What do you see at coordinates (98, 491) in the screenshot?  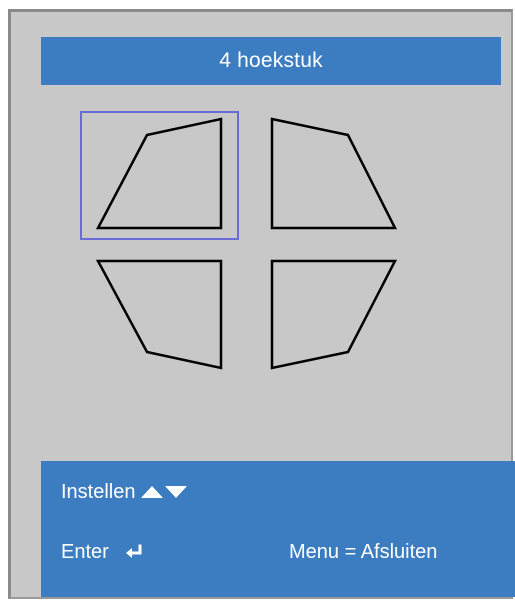 I see `adjust-label: Instellen` at bounding box center [98, 491].